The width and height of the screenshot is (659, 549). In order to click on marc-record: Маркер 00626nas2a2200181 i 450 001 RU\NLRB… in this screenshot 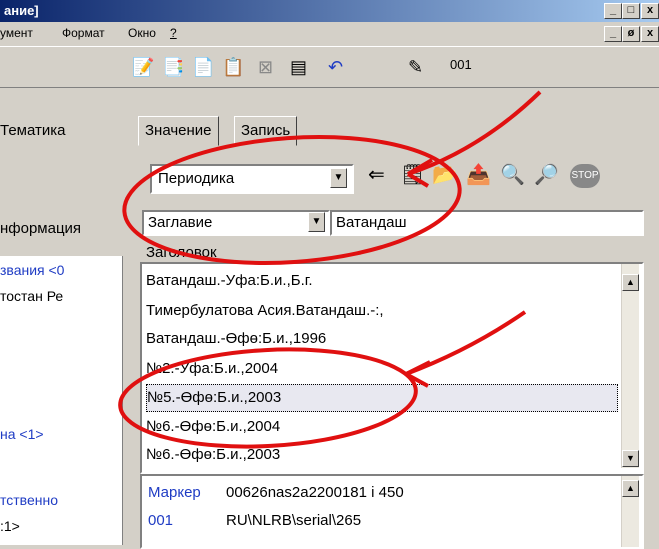, I will do `click(392, 511)`.